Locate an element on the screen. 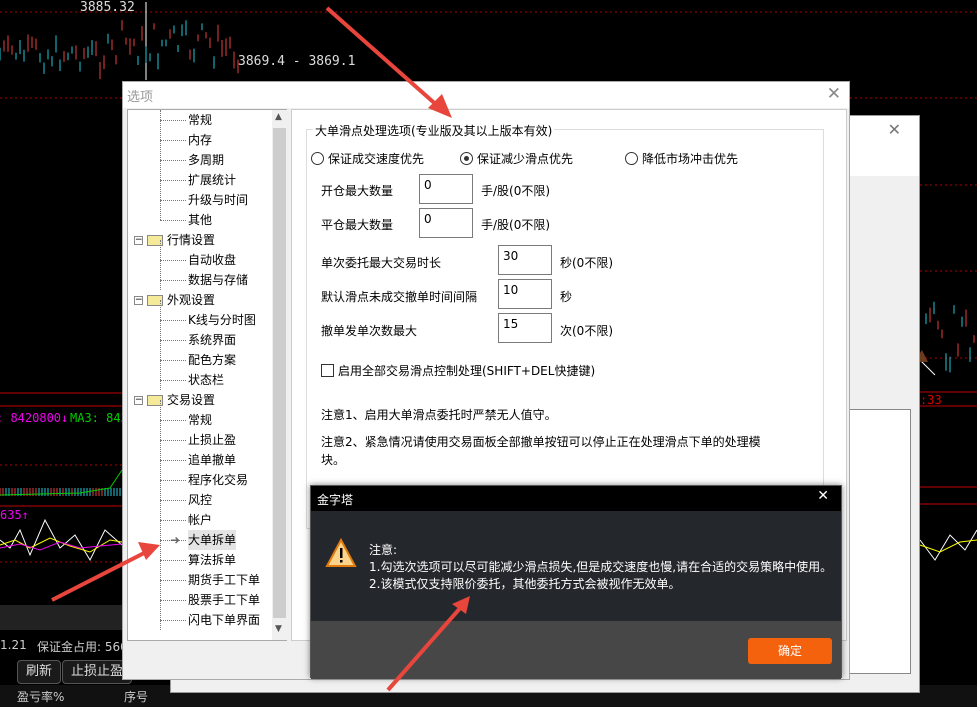 The width and height of the screenshot is (977, 707). tree-item: 数据与存储 is located at coordinates (218, 280).